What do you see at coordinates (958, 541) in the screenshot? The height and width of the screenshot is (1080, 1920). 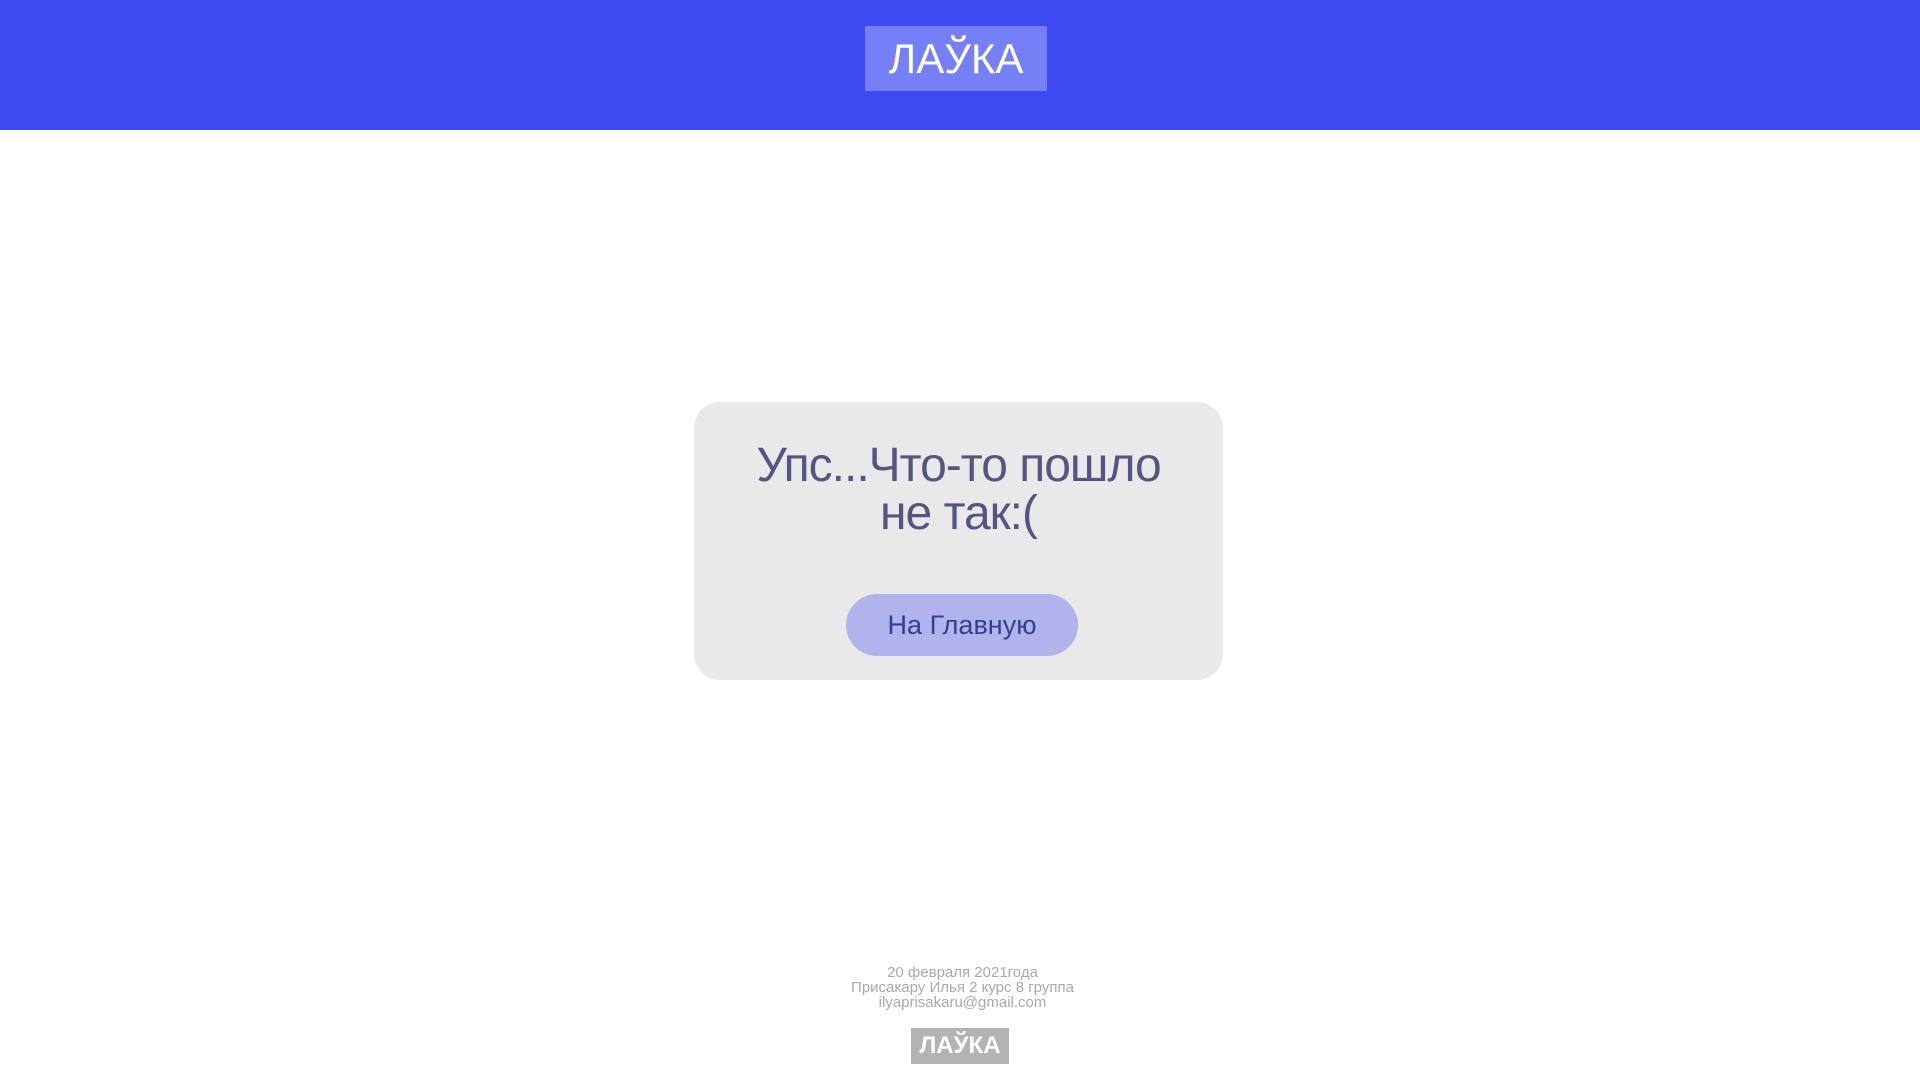 I see `error-card: Упс...Что-то пошло не так:( На Главную` at bounding box center [958, 541].